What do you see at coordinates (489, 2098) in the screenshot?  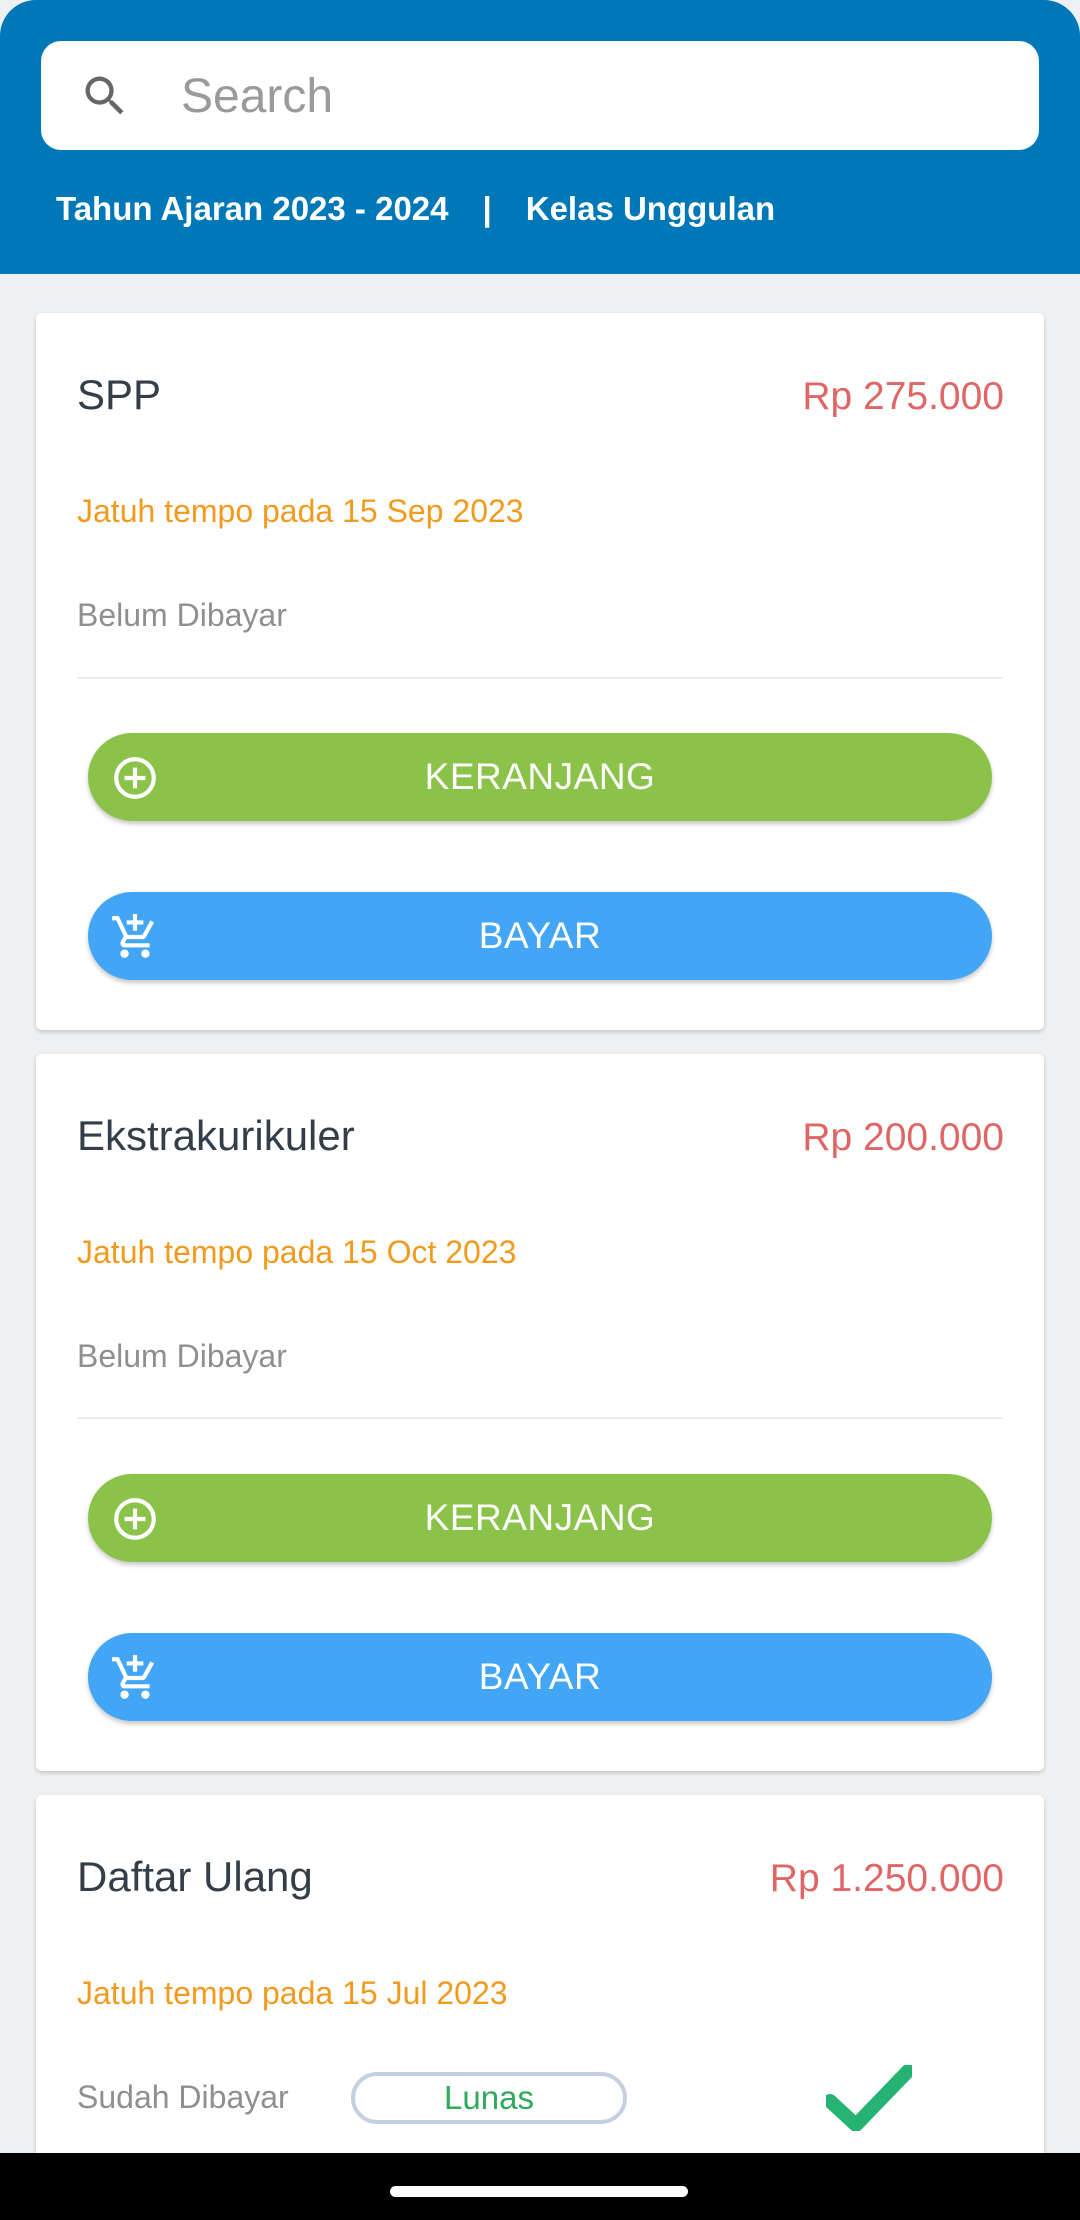 I see `paid-badge: Lunas` at bounding box center [489, 2098].